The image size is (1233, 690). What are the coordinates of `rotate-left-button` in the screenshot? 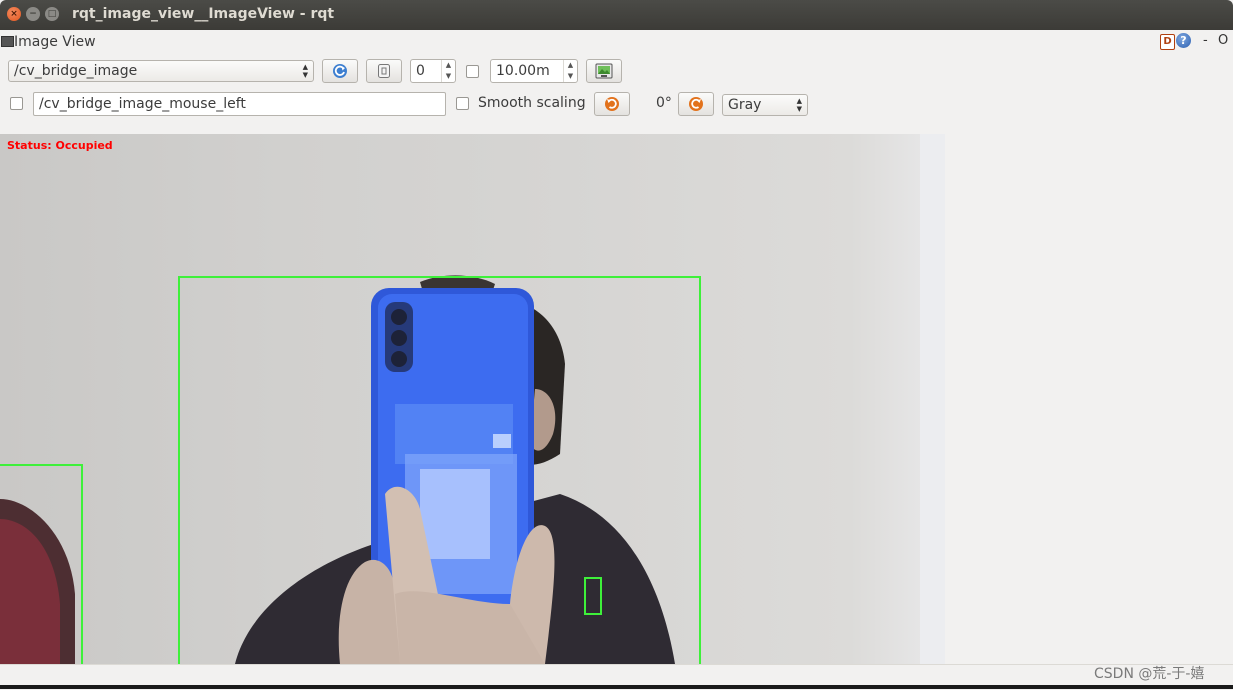 It's located at (612, 104).